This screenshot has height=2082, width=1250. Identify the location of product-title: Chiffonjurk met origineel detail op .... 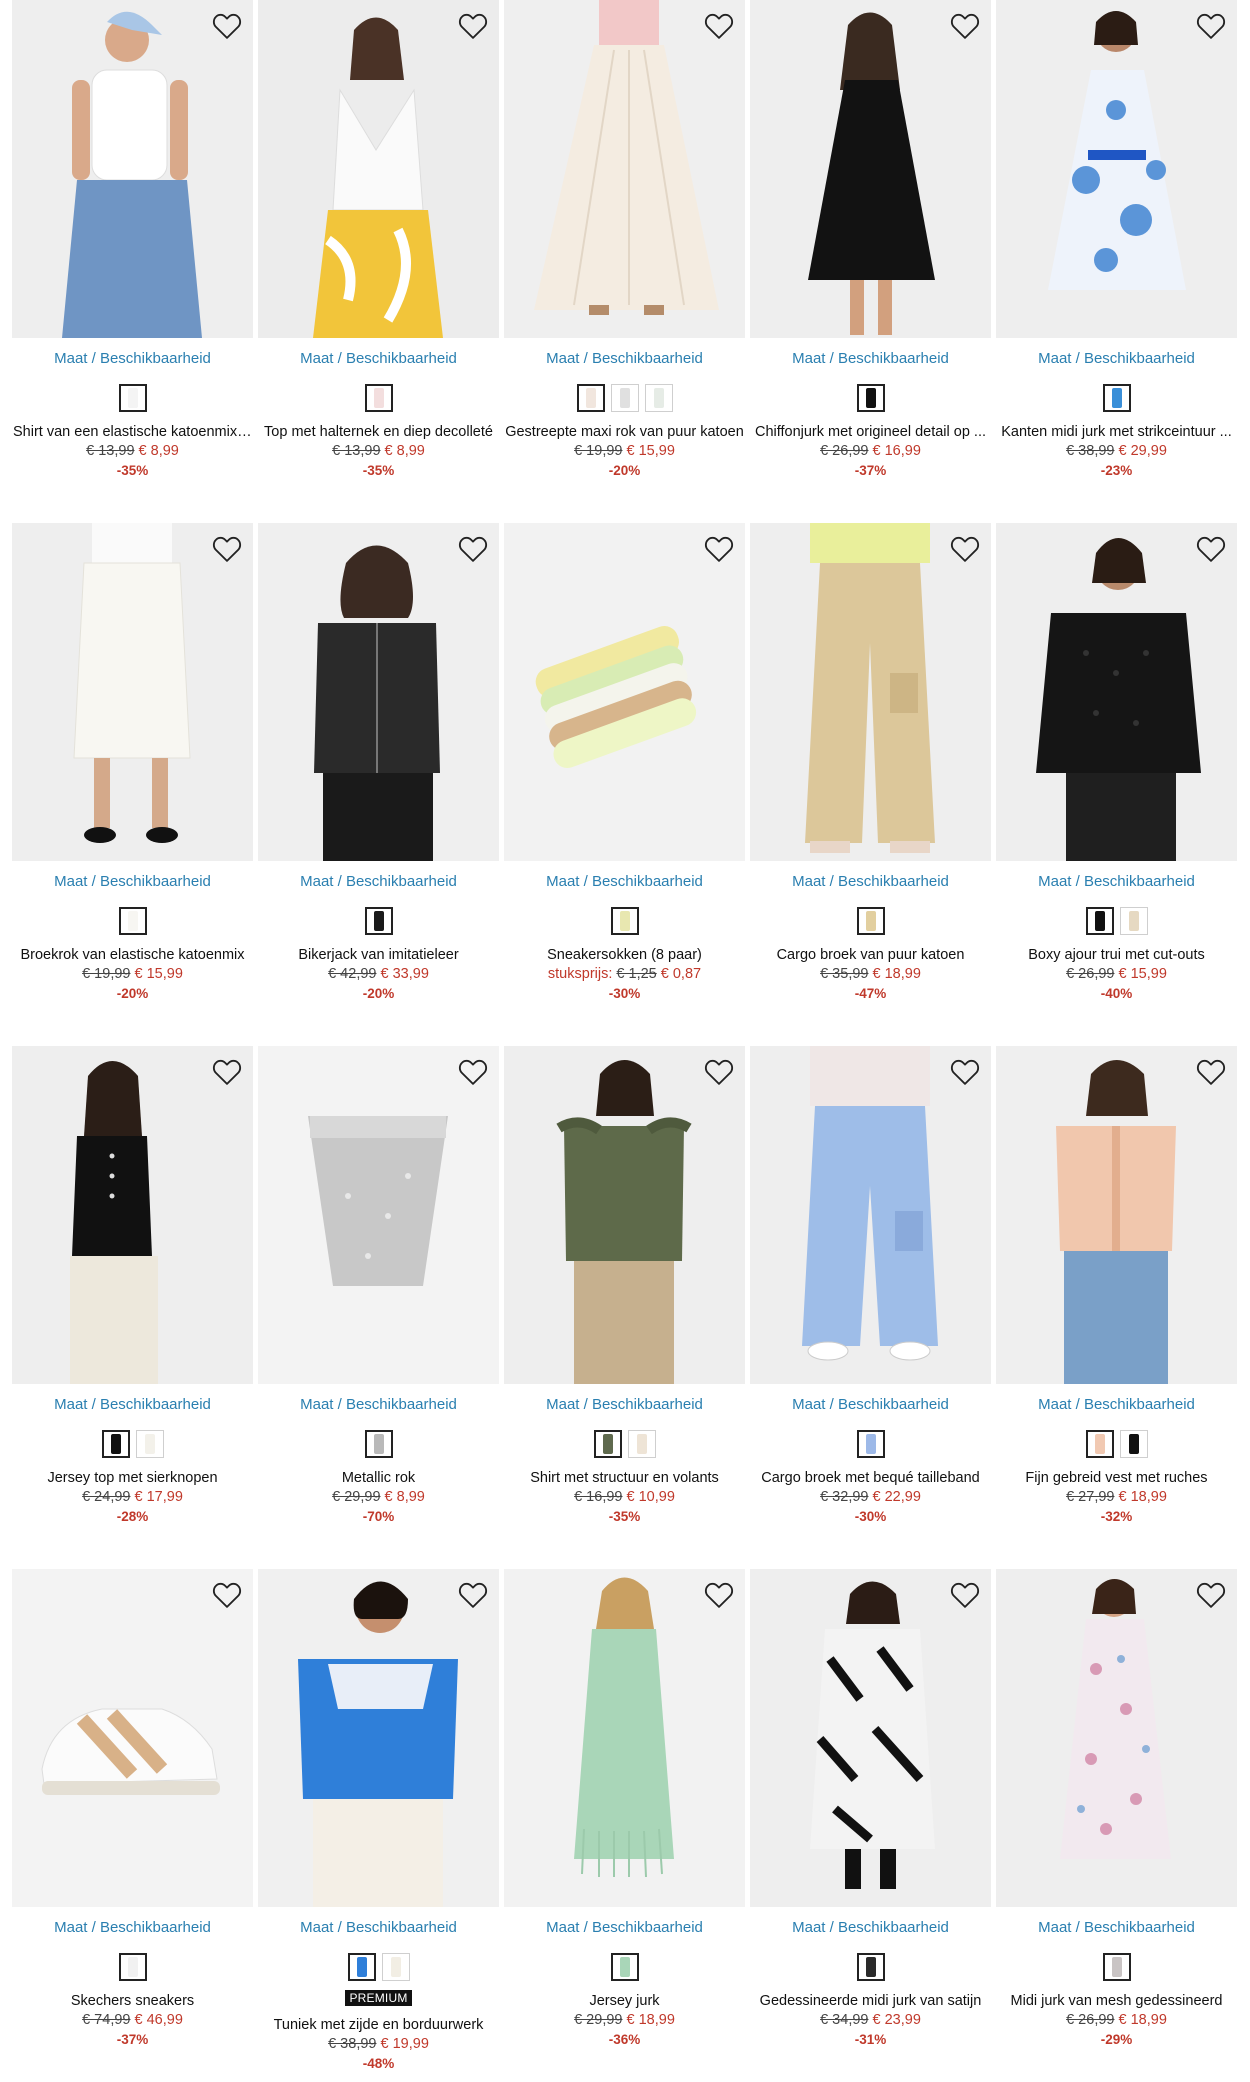
(870, 432).